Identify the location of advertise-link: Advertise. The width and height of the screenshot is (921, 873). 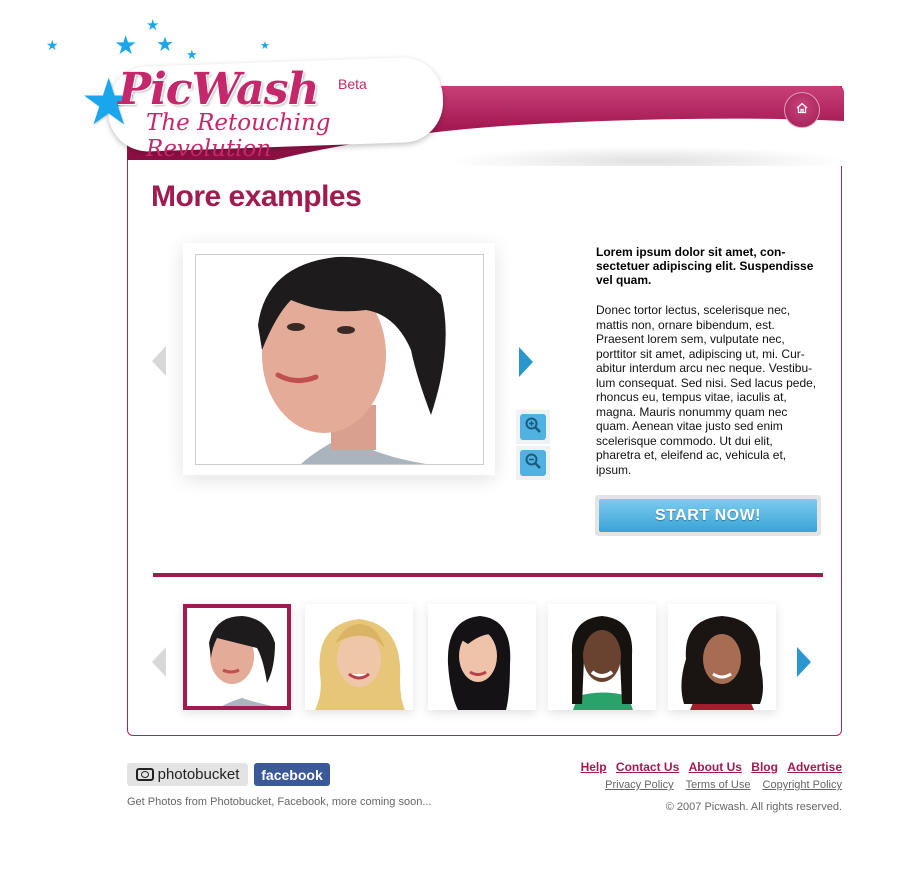
(814, 767).